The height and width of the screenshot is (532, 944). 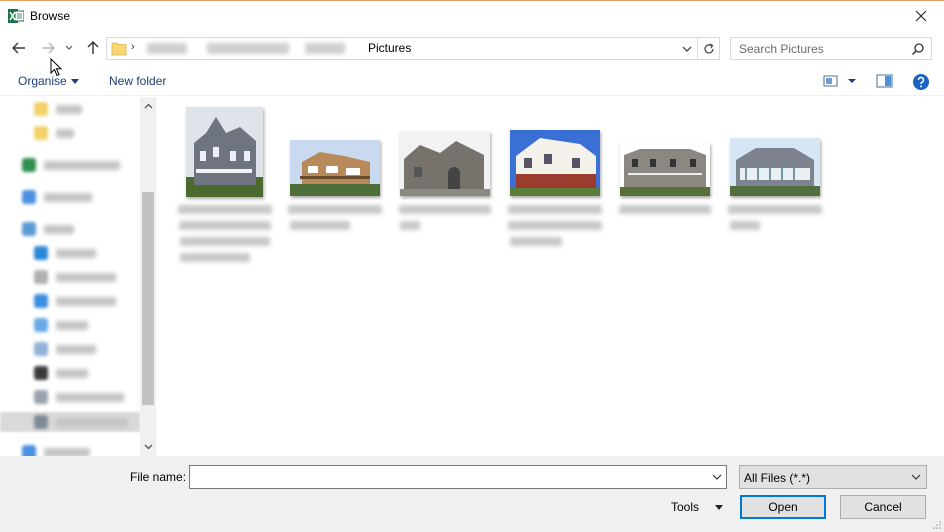 I want to click on back-button, so click(x=19, y=48).